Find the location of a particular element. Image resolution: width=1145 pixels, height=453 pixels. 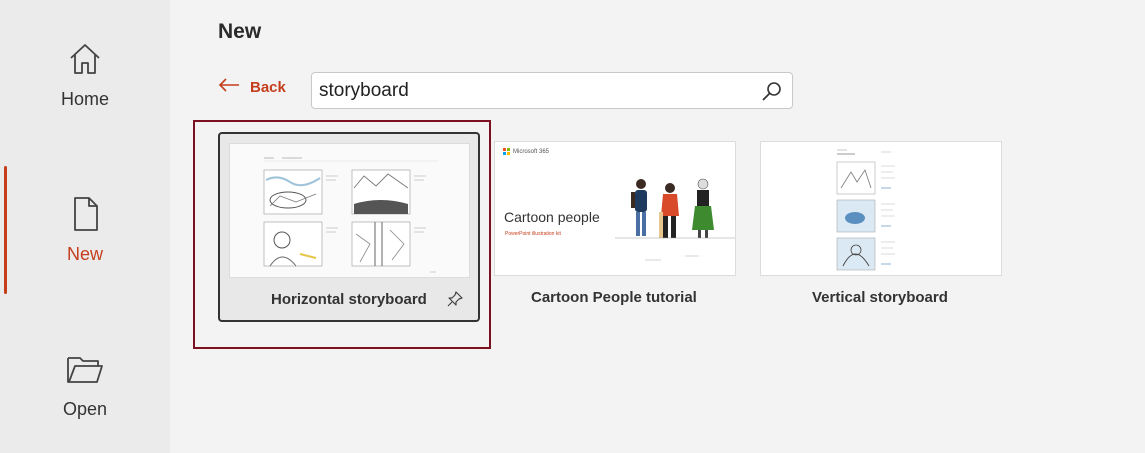

sidebar-item-home: Home is located at coordinates (85, 75).